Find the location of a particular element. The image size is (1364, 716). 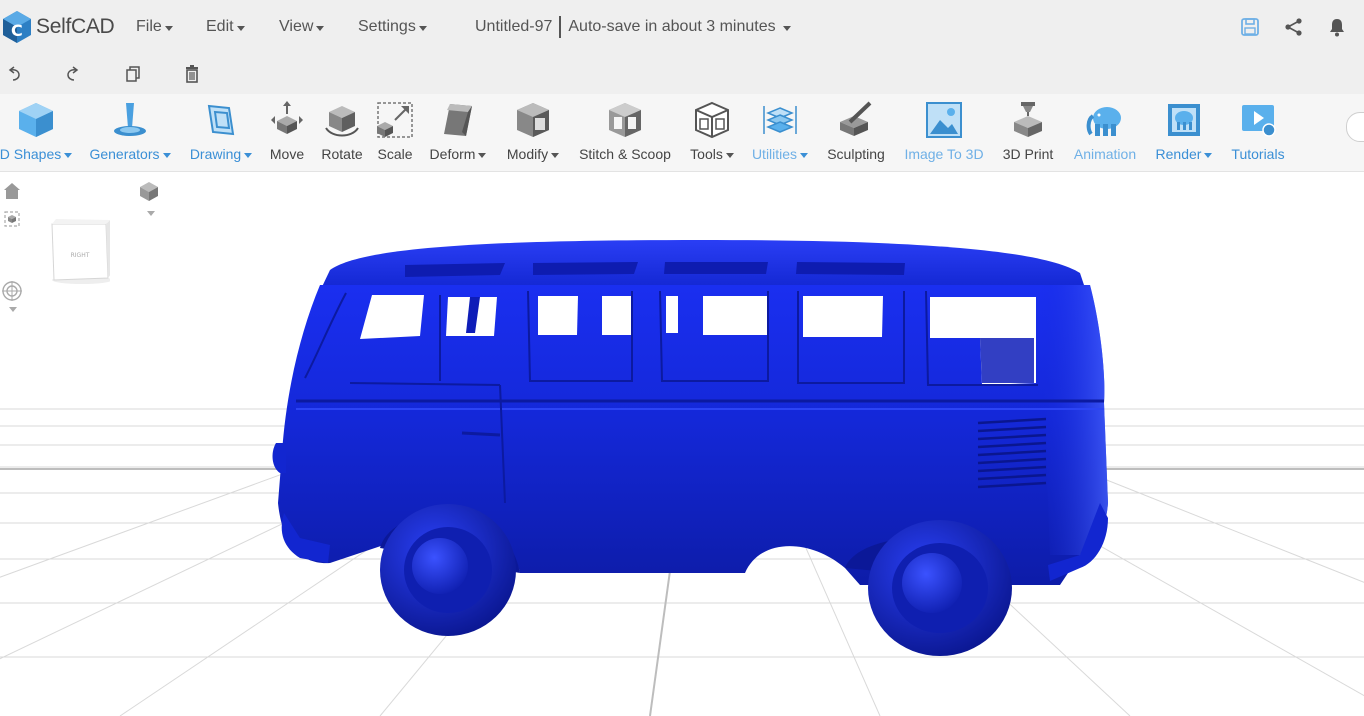

tool-tutorials: Tutorials is located at coordinates (1258, 133).